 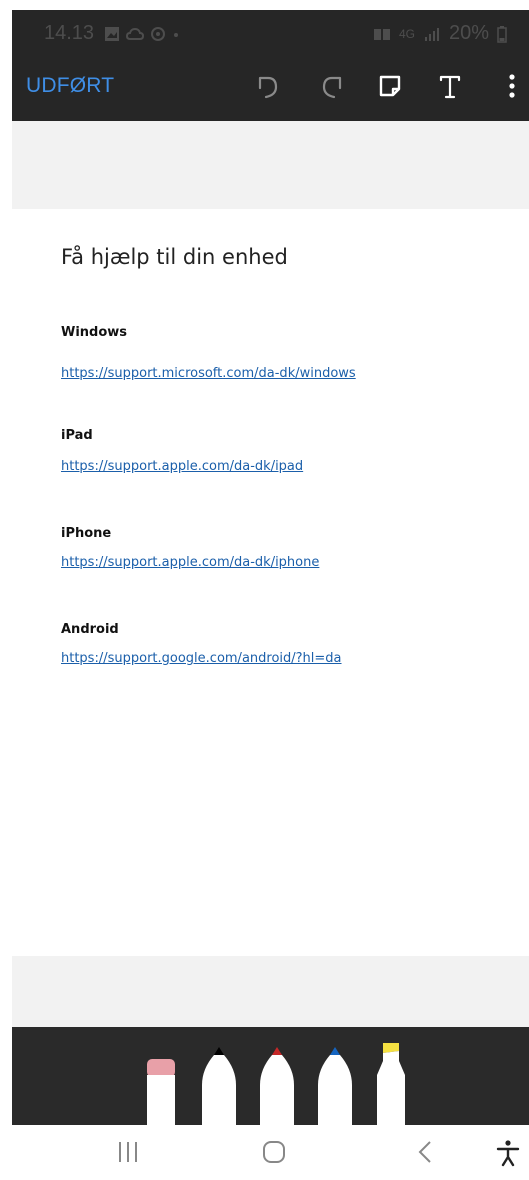 What do you see at coordinates (219, 1085) in the screenshot?
I see `pen-black-tool` at bounding box center [219, 1085].